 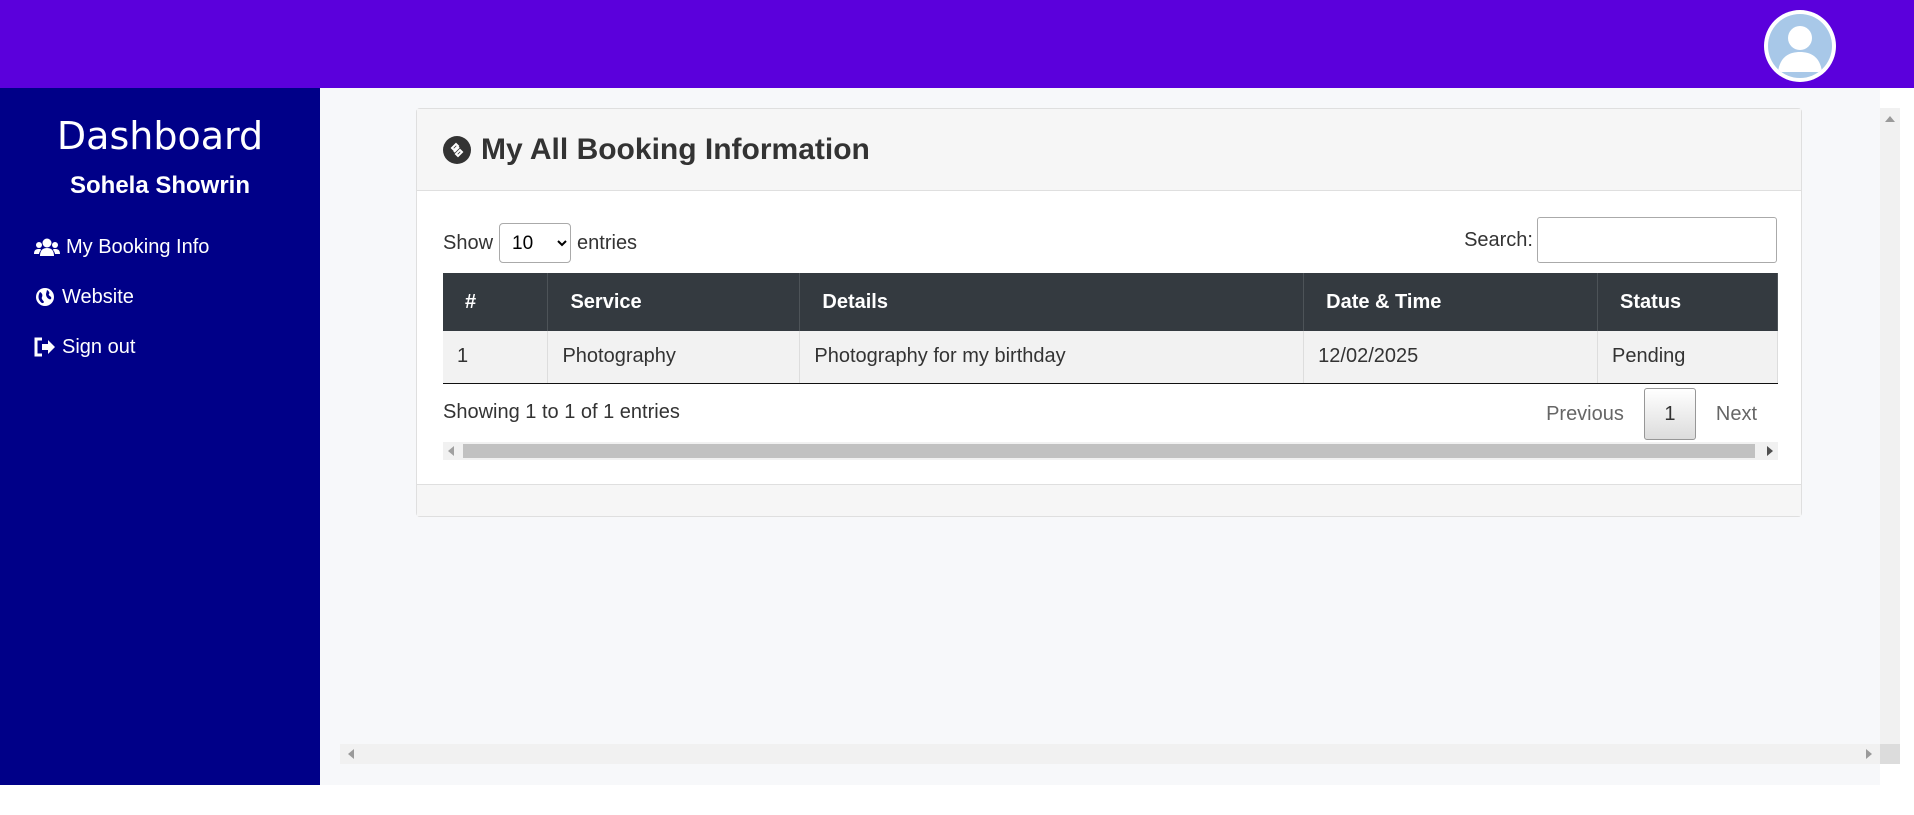 What do you see at coordinates (1052, 302) in the screenshot?
I see `column-header-details: Details` at bounding box center [1052, 302].